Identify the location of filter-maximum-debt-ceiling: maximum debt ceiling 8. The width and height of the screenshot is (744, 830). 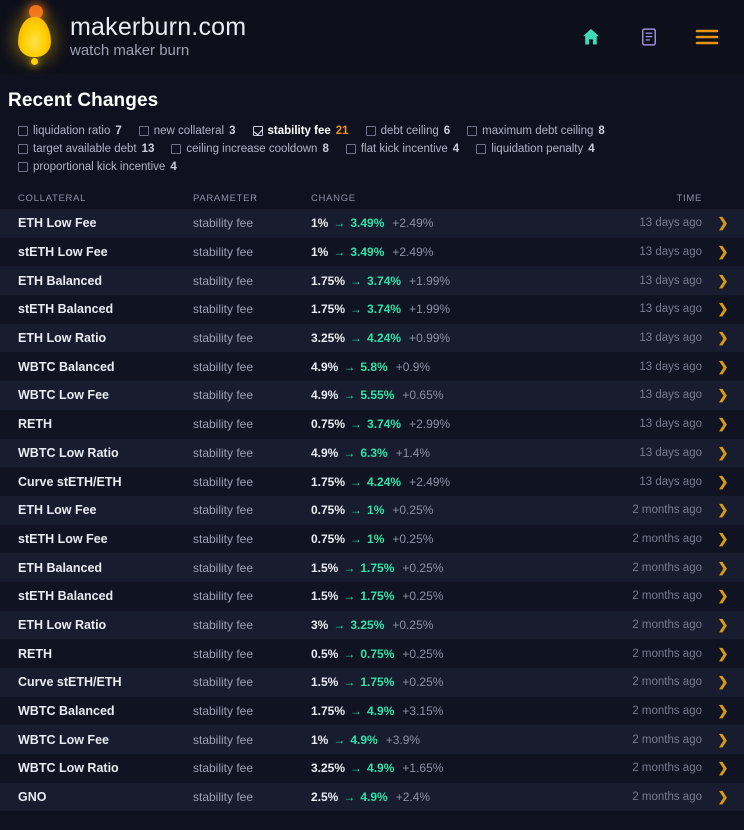
(536, 131).